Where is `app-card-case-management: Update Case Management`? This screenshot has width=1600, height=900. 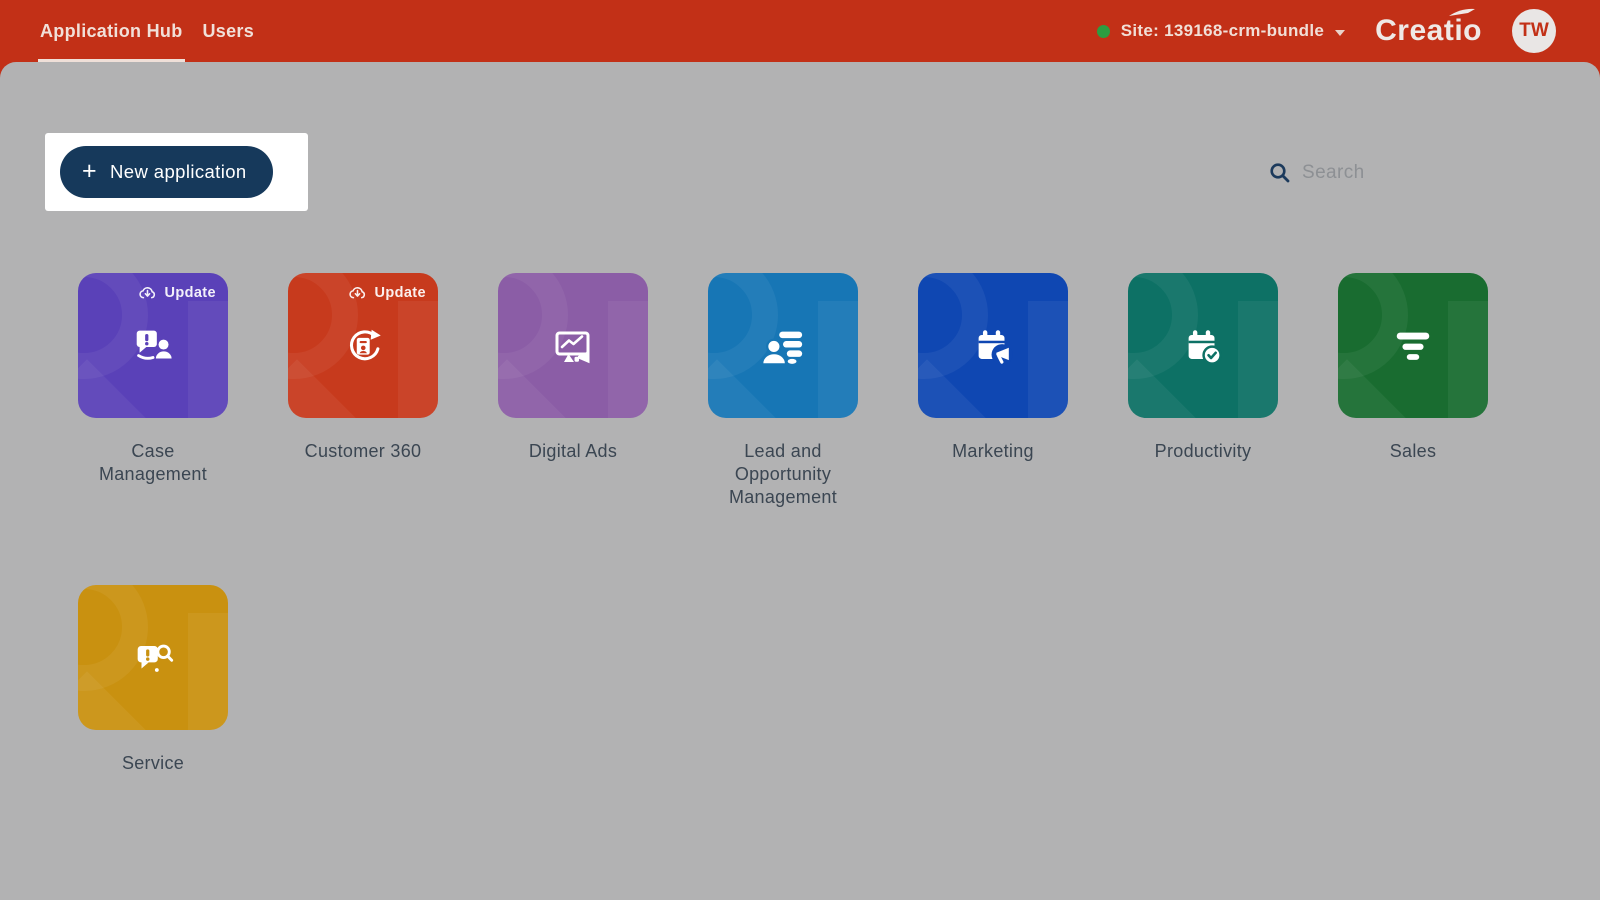 app-card-case-management: Update Case Management is located at coordinates (153, 379).